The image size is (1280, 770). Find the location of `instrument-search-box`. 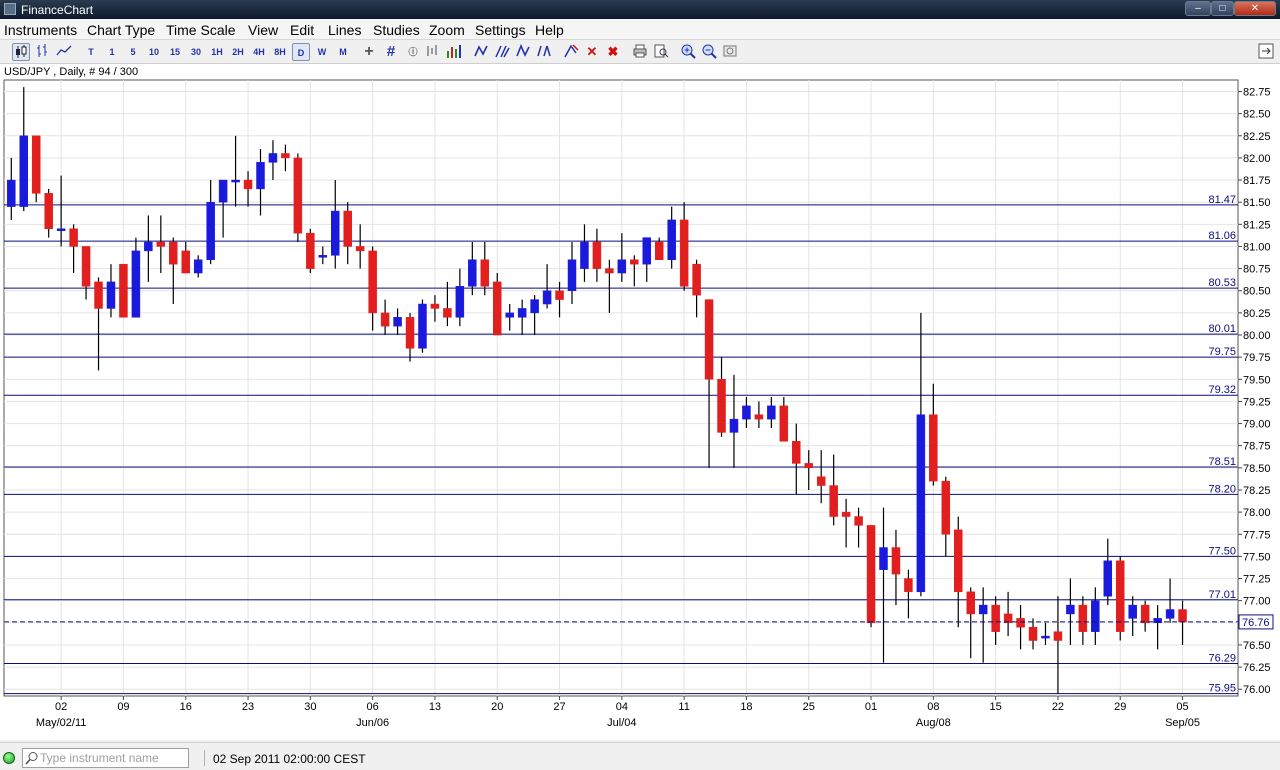

instrument-search-box is located at coordinates (105, 758).